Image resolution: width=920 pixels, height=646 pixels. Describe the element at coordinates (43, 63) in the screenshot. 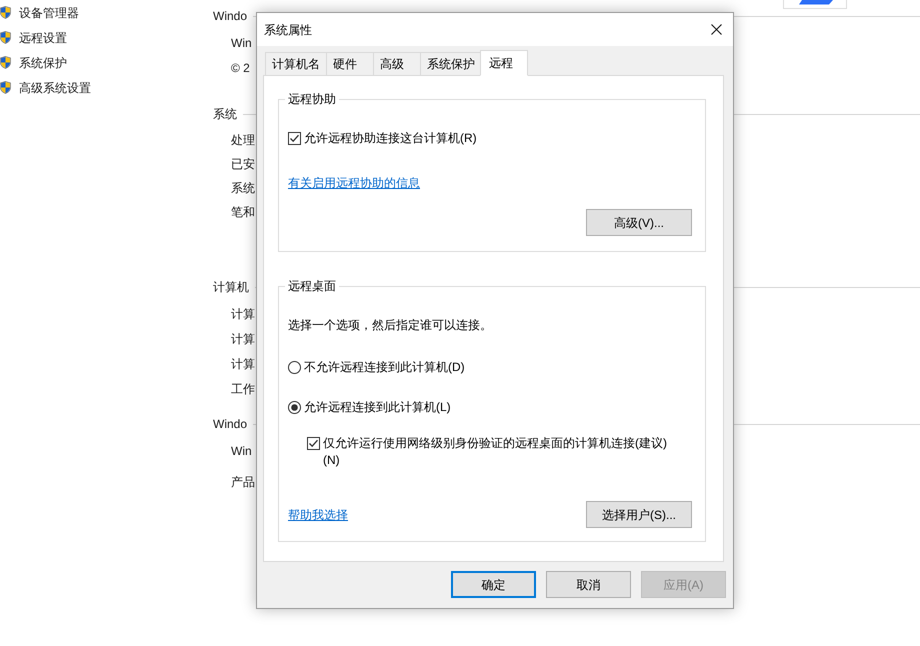

I see `sidebar-link: 系统保护` at that location.